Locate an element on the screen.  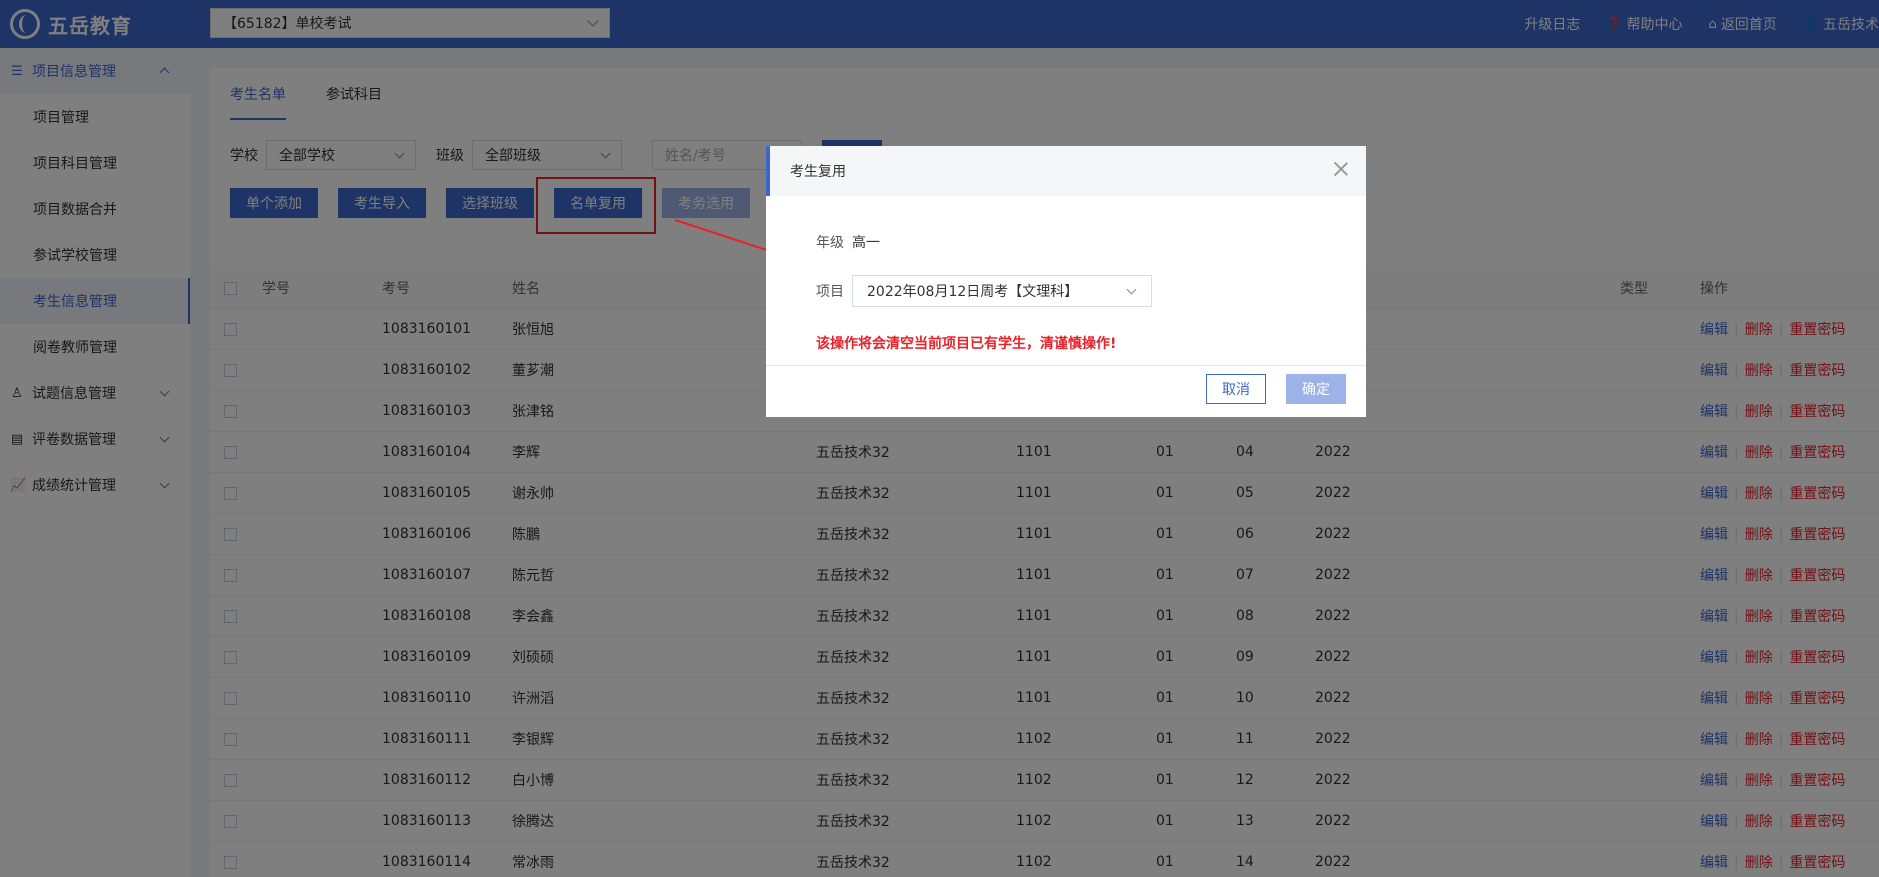
project-select-value: 2022年08月12日周考【文理科】 is located at coordinates (973, 292).